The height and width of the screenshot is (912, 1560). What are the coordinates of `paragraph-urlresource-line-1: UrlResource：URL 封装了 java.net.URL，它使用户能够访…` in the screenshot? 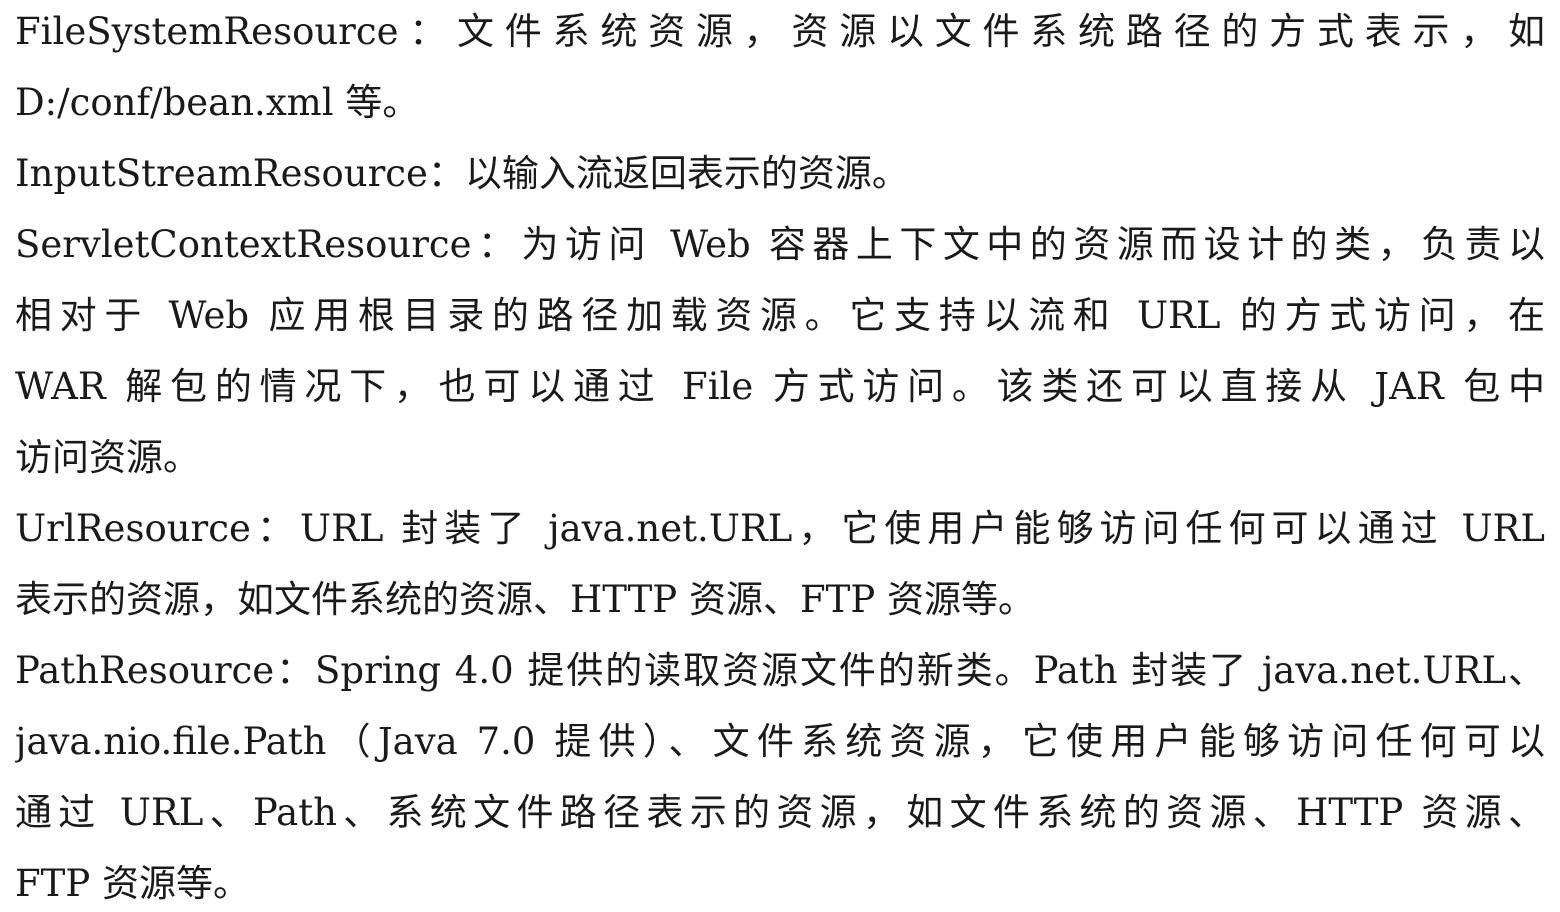 It's located at (780, 528).